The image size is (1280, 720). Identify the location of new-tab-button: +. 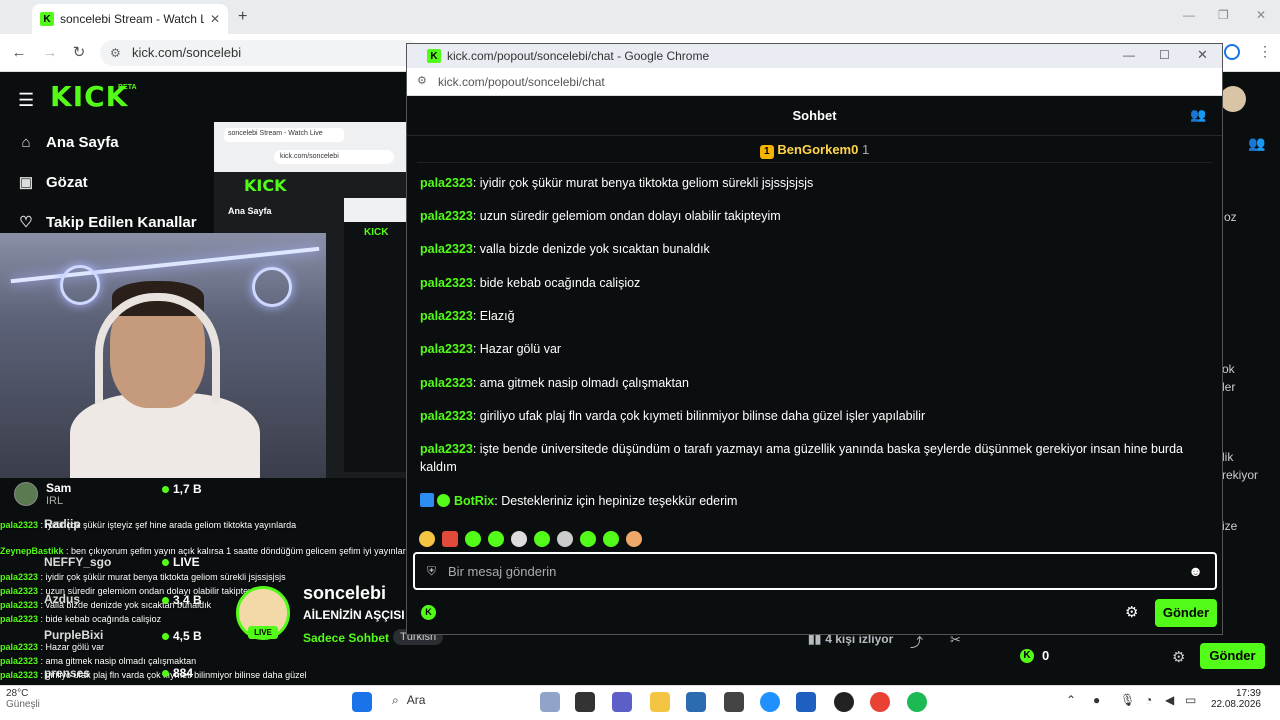
(242, 17).